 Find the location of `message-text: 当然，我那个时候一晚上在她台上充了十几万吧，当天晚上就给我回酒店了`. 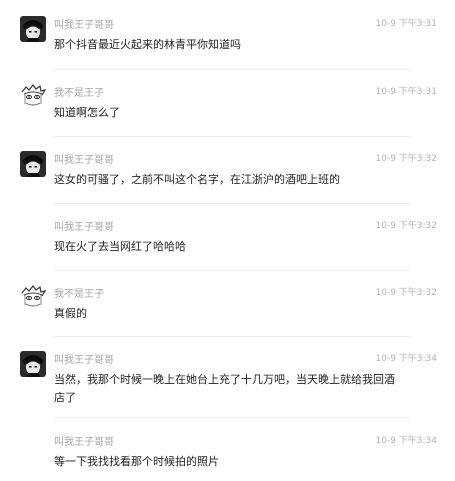

message-text: 当然，我那个时候一晚上在她台上充了十几万吧，当天晚上就给我回酒店了 is located at coordinates (224, 388).